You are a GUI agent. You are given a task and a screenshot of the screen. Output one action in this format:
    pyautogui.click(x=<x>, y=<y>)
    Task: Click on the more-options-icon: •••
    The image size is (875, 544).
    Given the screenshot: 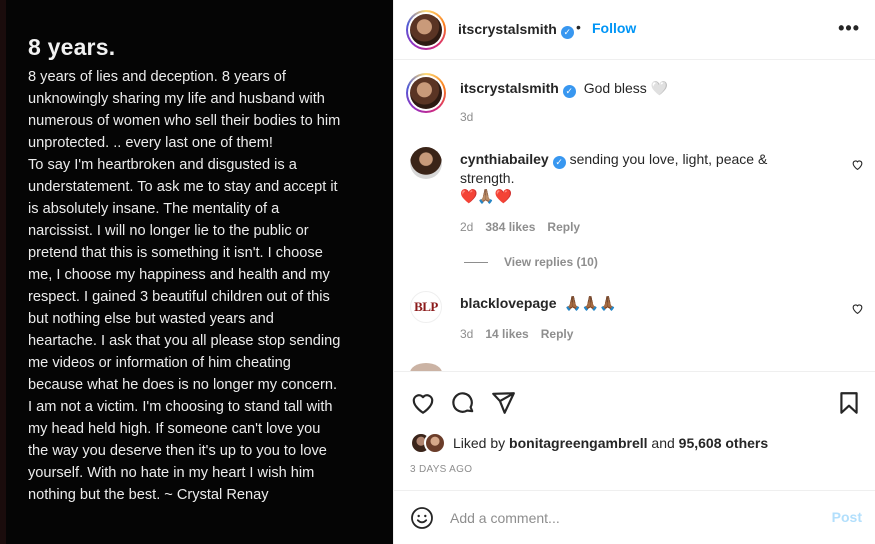 What is the action you would take?
    pyautogui.click(x=849, y=28)
    